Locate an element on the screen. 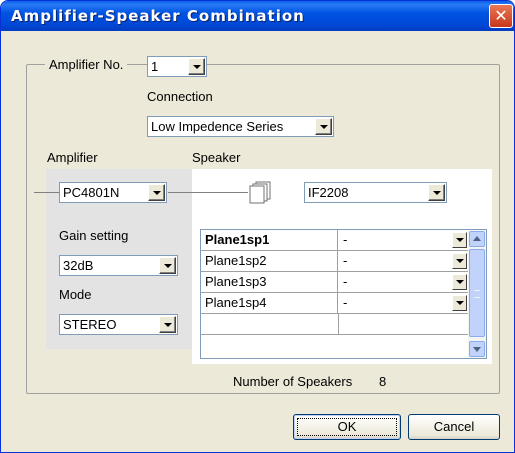  speaker-name-cell: Plane1sp3 is located at coordinates (269, 282).